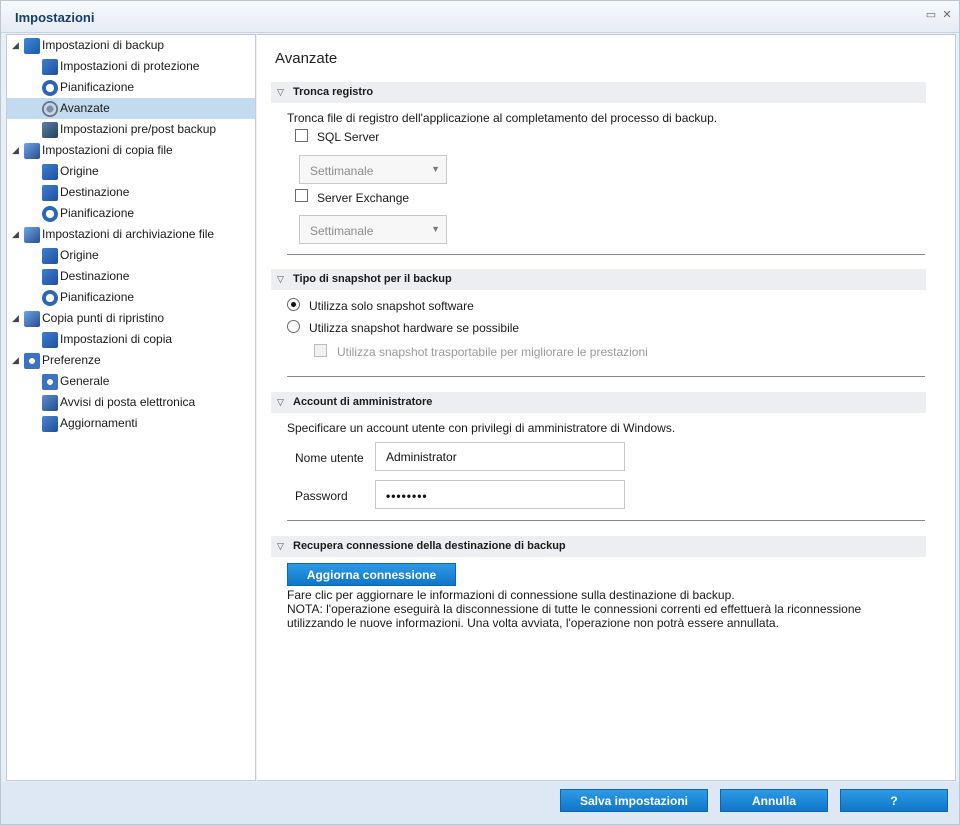 The width and height of the screenshot is (960, 825). What do you see at coordinates (947, 15) in the screenshot?
I see `close-icon: ✕` at bounding box center [947, 15].